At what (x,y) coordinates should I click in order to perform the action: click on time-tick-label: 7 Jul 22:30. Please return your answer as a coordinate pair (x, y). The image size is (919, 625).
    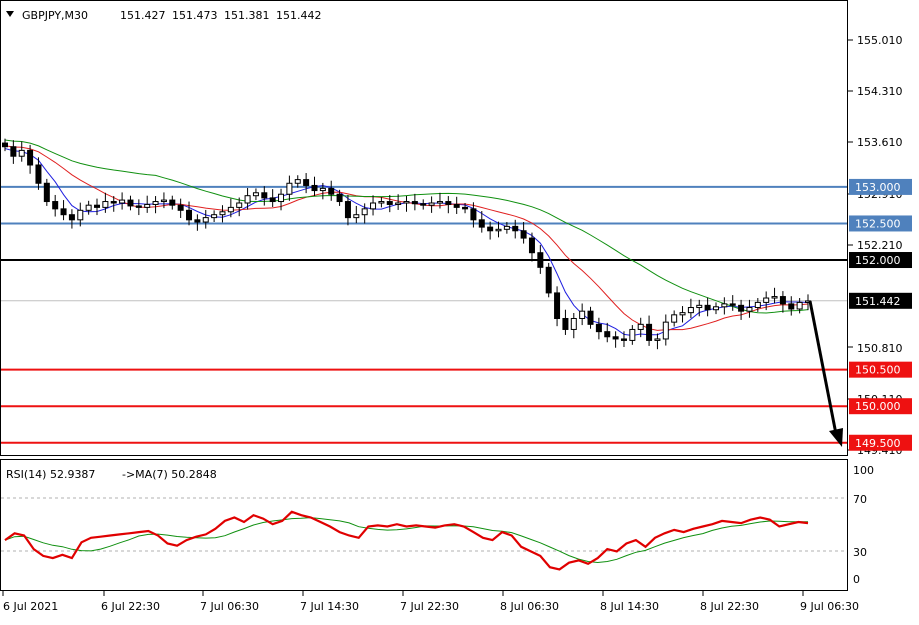
    Looking at the image, I should click on (429, 606).